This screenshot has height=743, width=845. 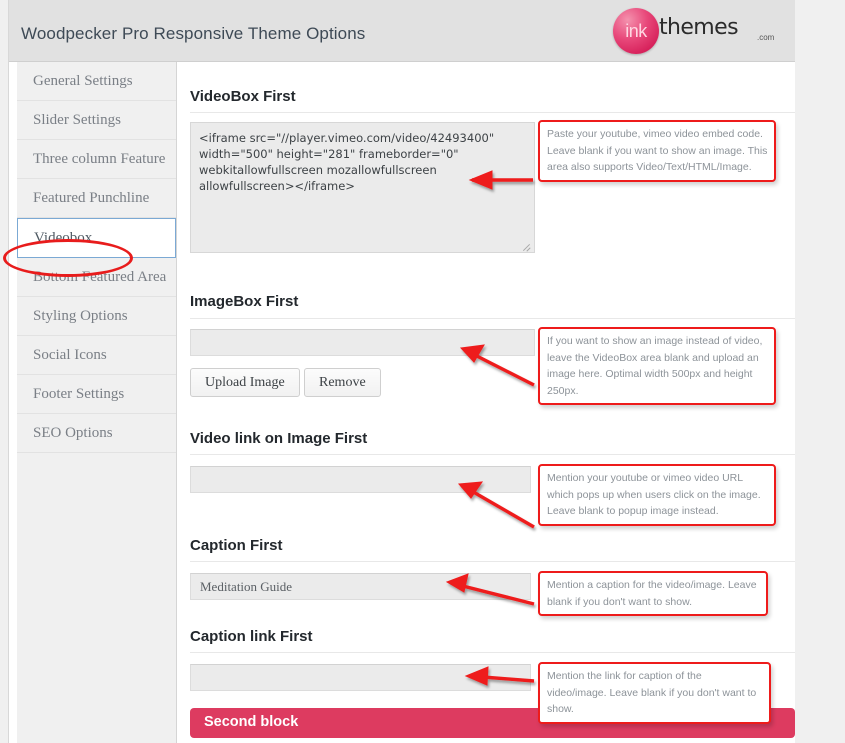 I want to click on sidebar-item-slider-settings: Slider Settings, so click(x=96, y=120).